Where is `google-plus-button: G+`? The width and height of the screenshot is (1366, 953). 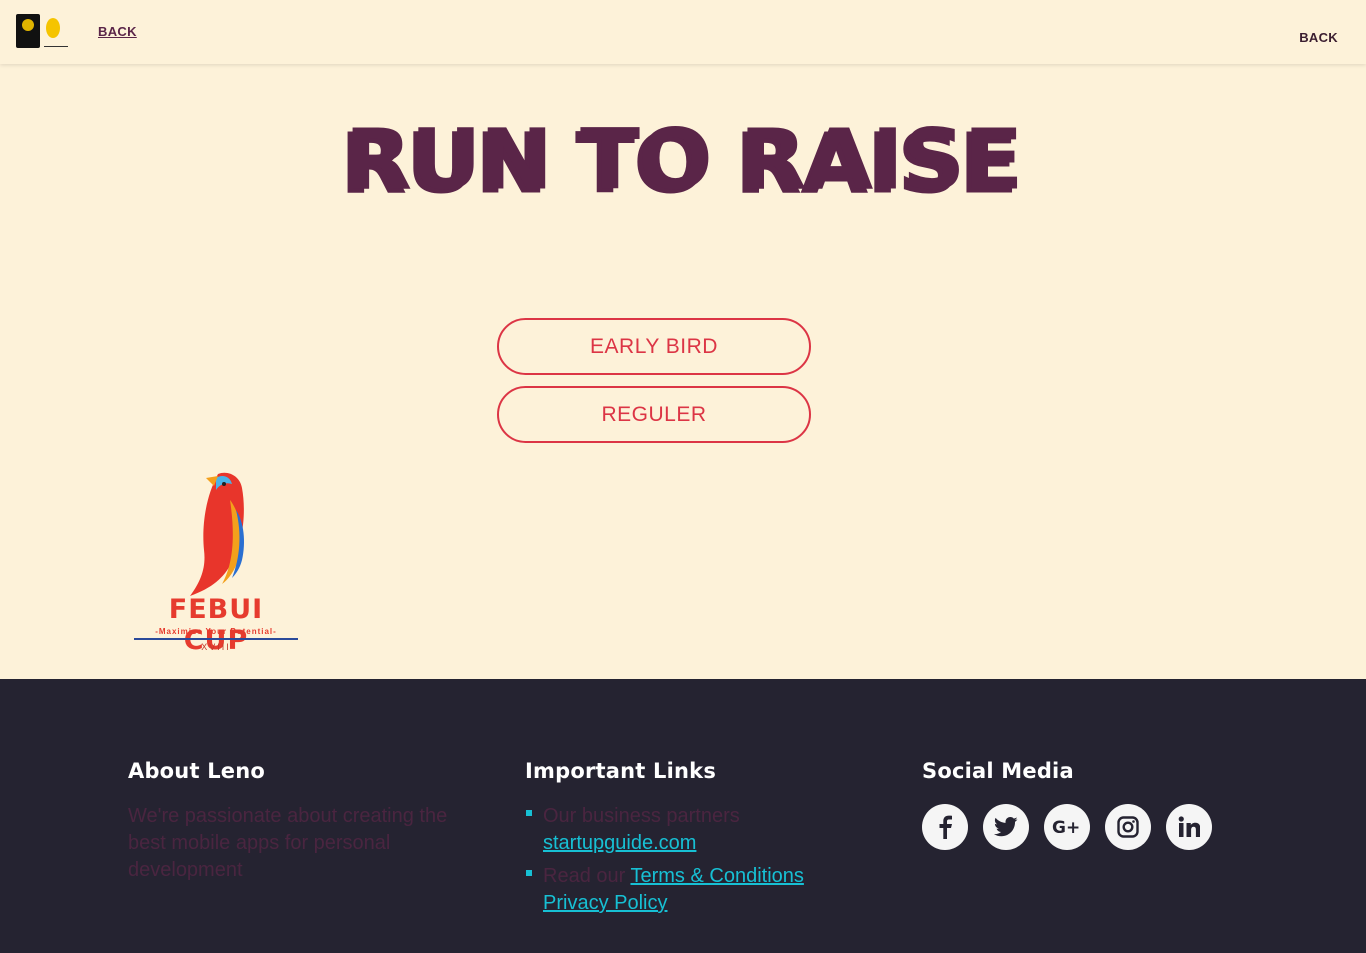
google-plus-button: G+ is located at coordinates (1067, 827).